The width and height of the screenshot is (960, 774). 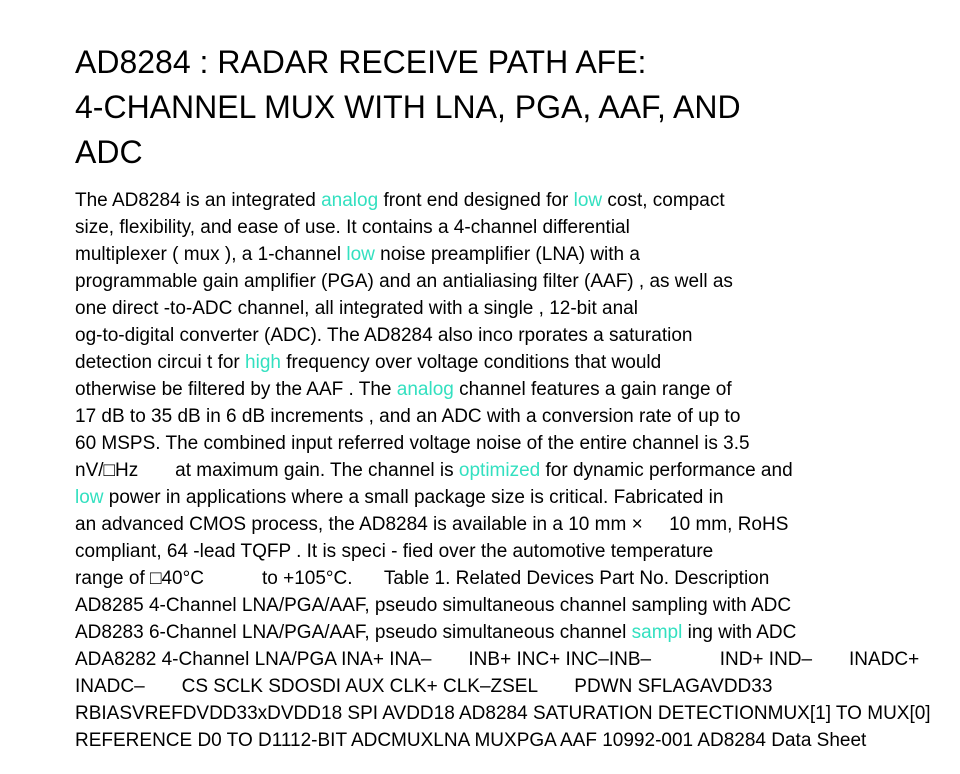 I want to click on body-text: for dynamic performance and, so click(x=666, y=470).